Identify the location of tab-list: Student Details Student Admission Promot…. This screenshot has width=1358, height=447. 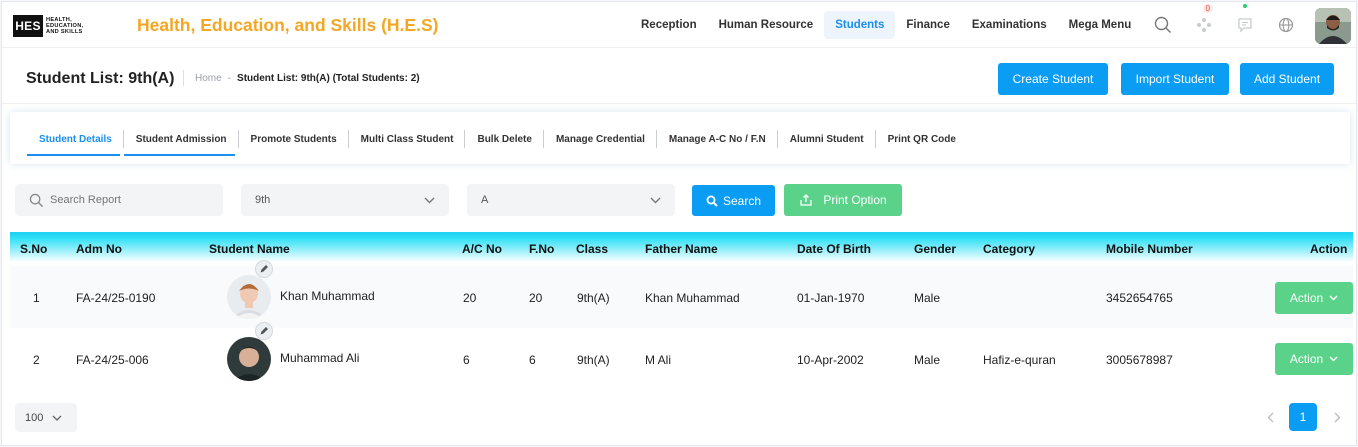
(497, 142).